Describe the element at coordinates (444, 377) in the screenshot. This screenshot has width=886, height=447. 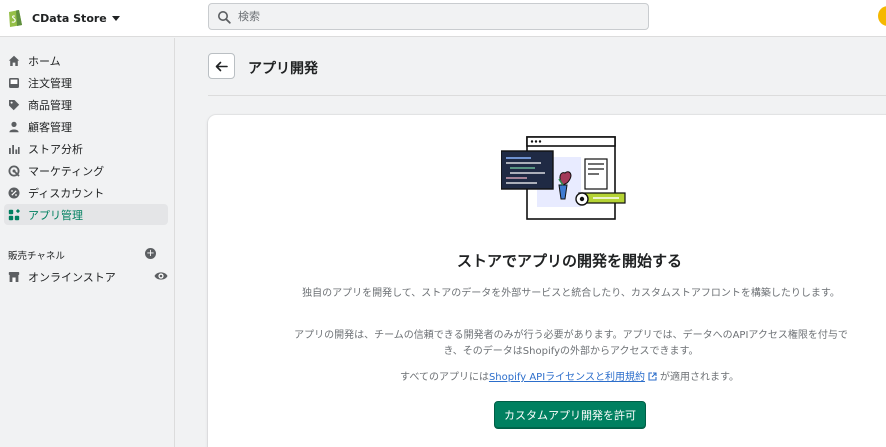
I see `license-prefix: すべてのアプリには` at that location.